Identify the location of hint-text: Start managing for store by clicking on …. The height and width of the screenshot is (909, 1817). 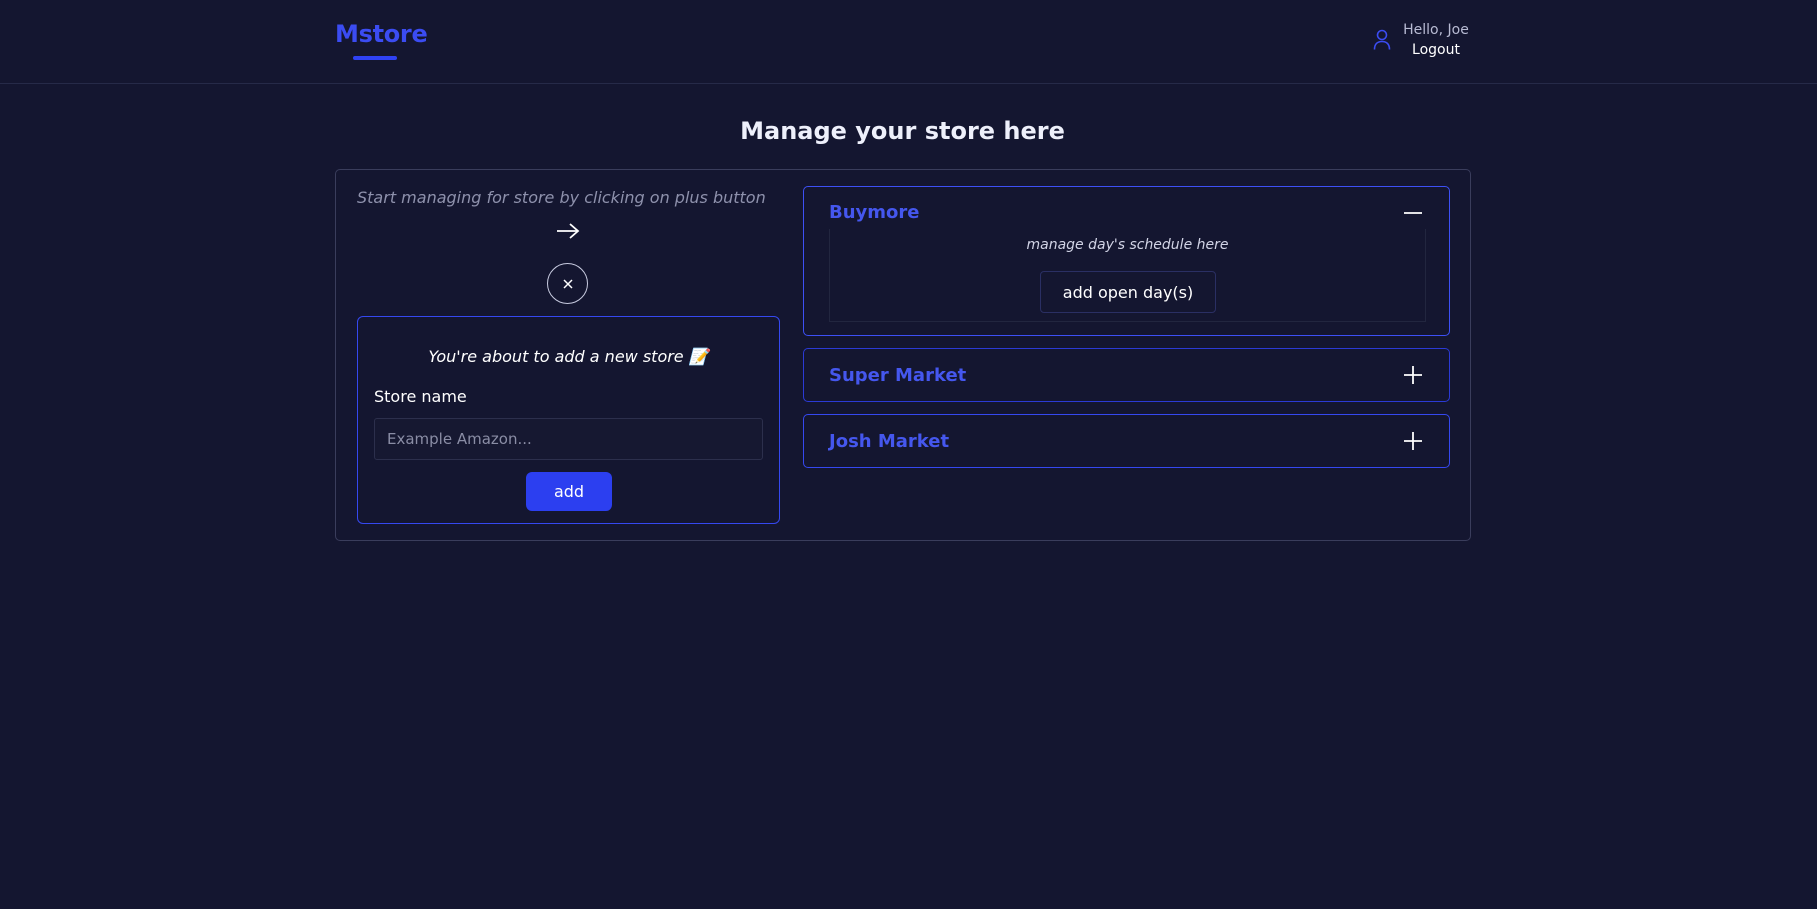
(561, 197).